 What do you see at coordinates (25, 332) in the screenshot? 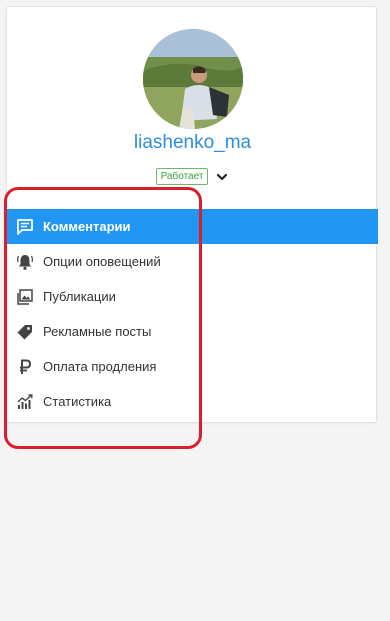
I see `tag-icon` at bounding box center [25, 332].